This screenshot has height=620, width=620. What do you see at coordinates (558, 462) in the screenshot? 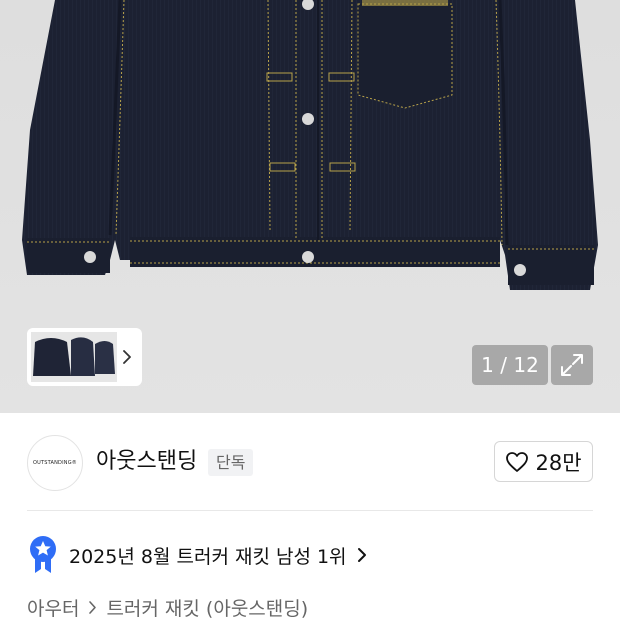
I see `like-count: 28만` at bounding box center [558, 462].